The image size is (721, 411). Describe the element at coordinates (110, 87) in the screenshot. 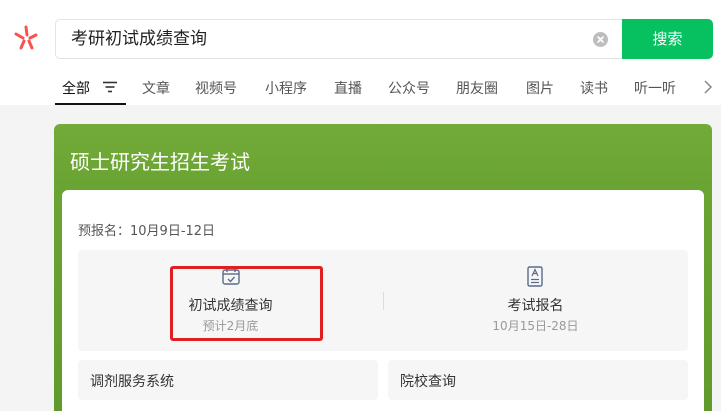

I see `filter-icon` at that location.